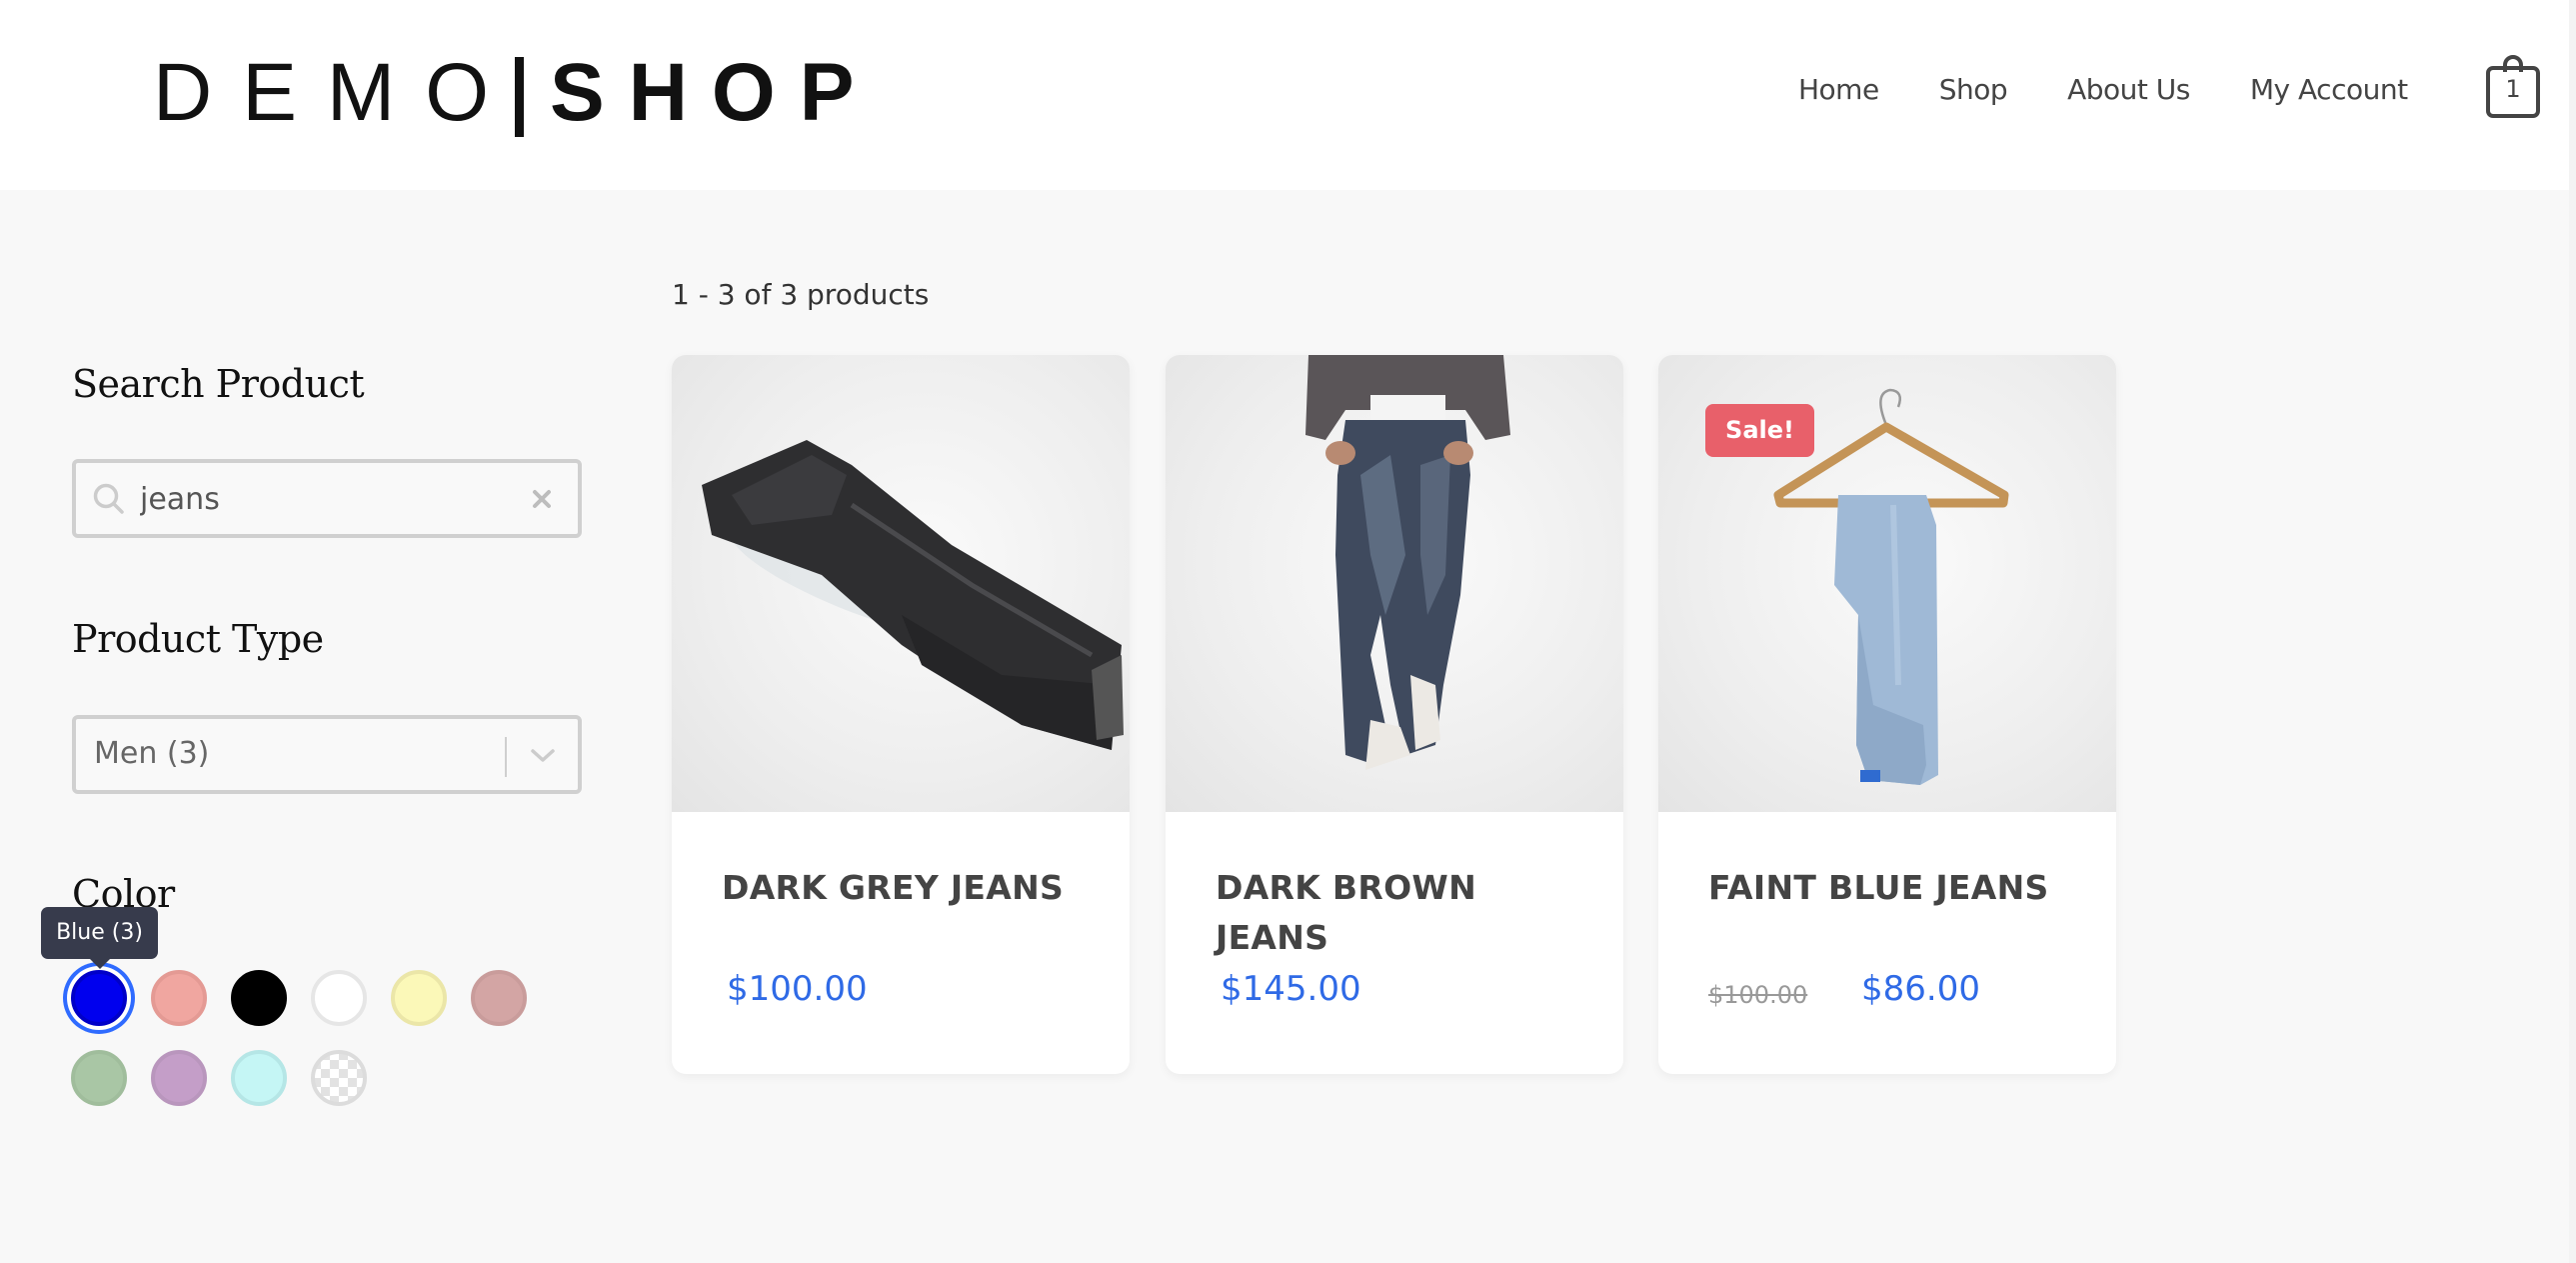 The image size is (2576, 1263). What do you see at coordinates (2572, 631) in the screenshot?
I see `scrollbar-track` at bounding box center [2572, 631].